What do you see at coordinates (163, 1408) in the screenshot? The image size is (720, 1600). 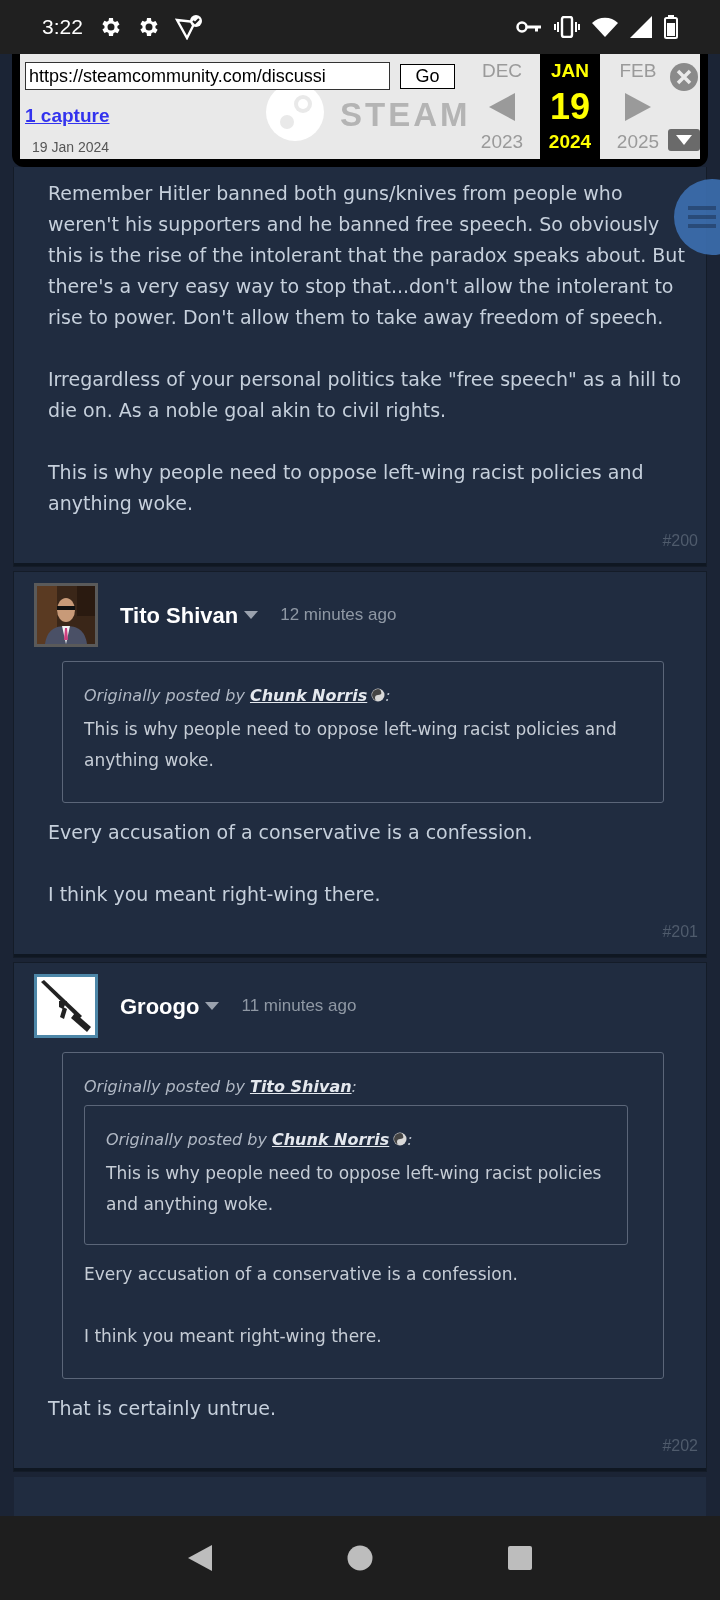 I see `post-text: That is certainly untrue.` at bounding box center [163, 1408].